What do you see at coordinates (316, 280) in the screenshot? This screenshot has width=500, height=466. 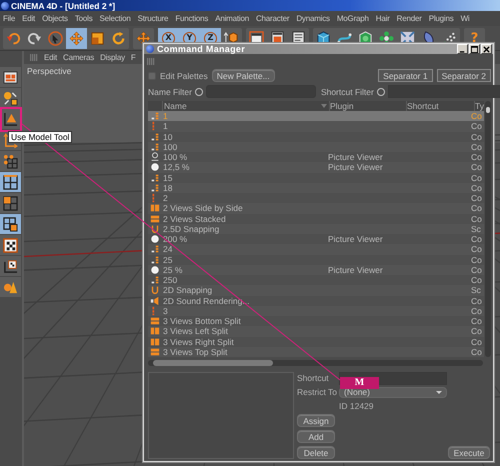 I see `table-row: 250 Co` at bounding box center [316, 280].